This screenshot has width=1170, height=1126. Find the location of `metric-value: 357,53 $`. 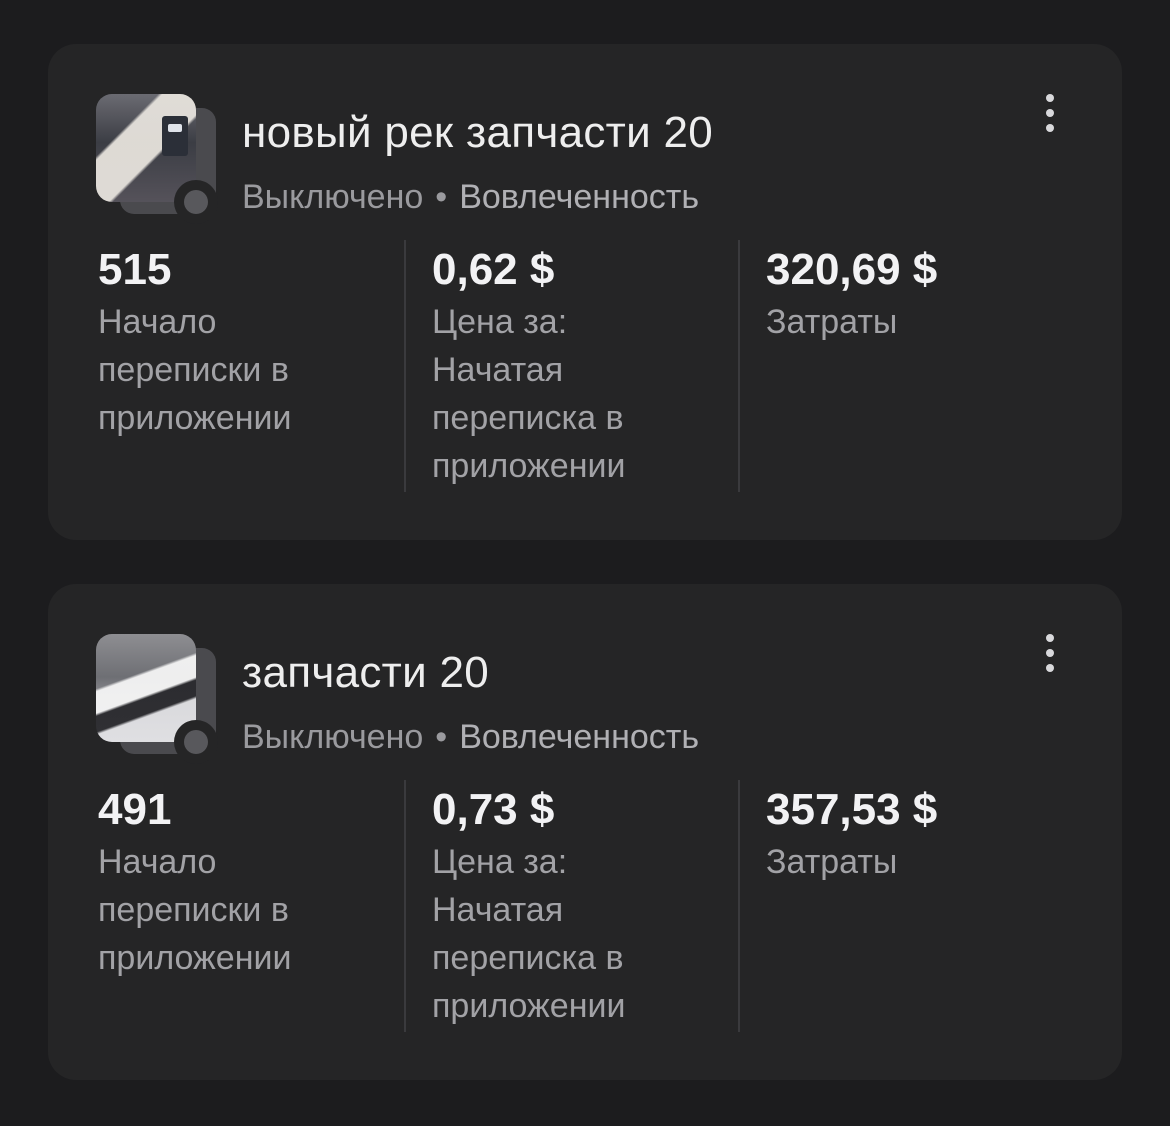

metric-value: 357,53 $ is located at coordinates (852, 809).